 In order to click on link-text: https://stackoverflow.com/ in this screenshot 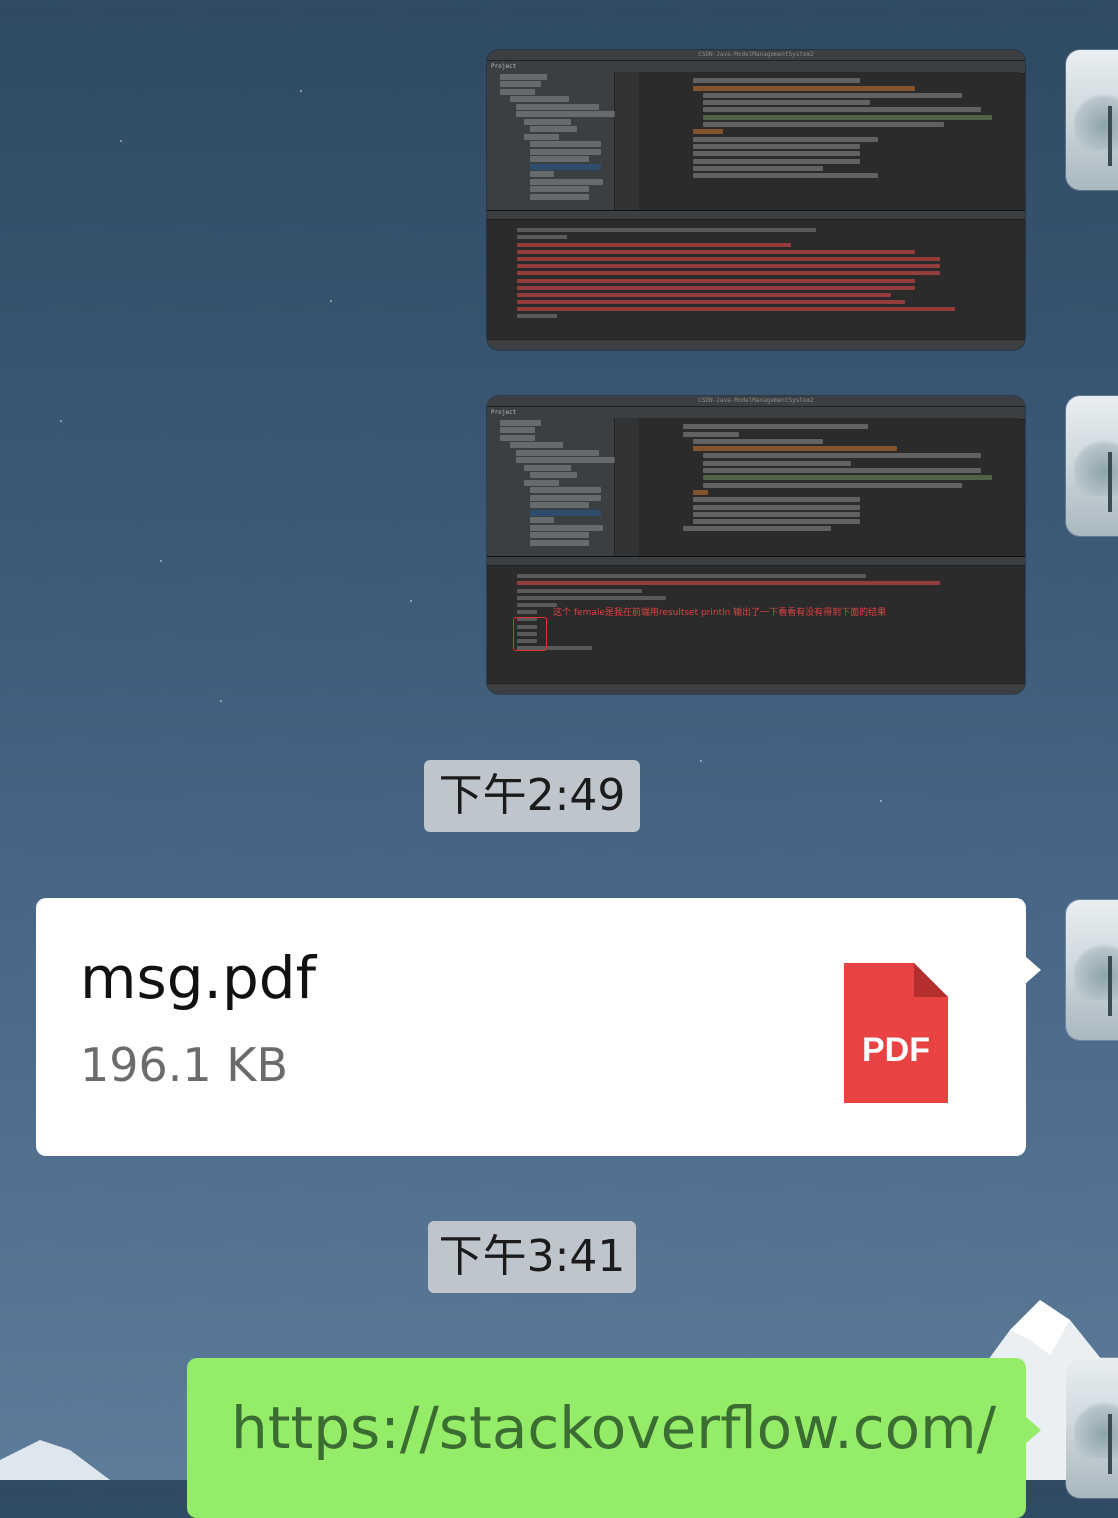, I will do `click(613, 1428)`.